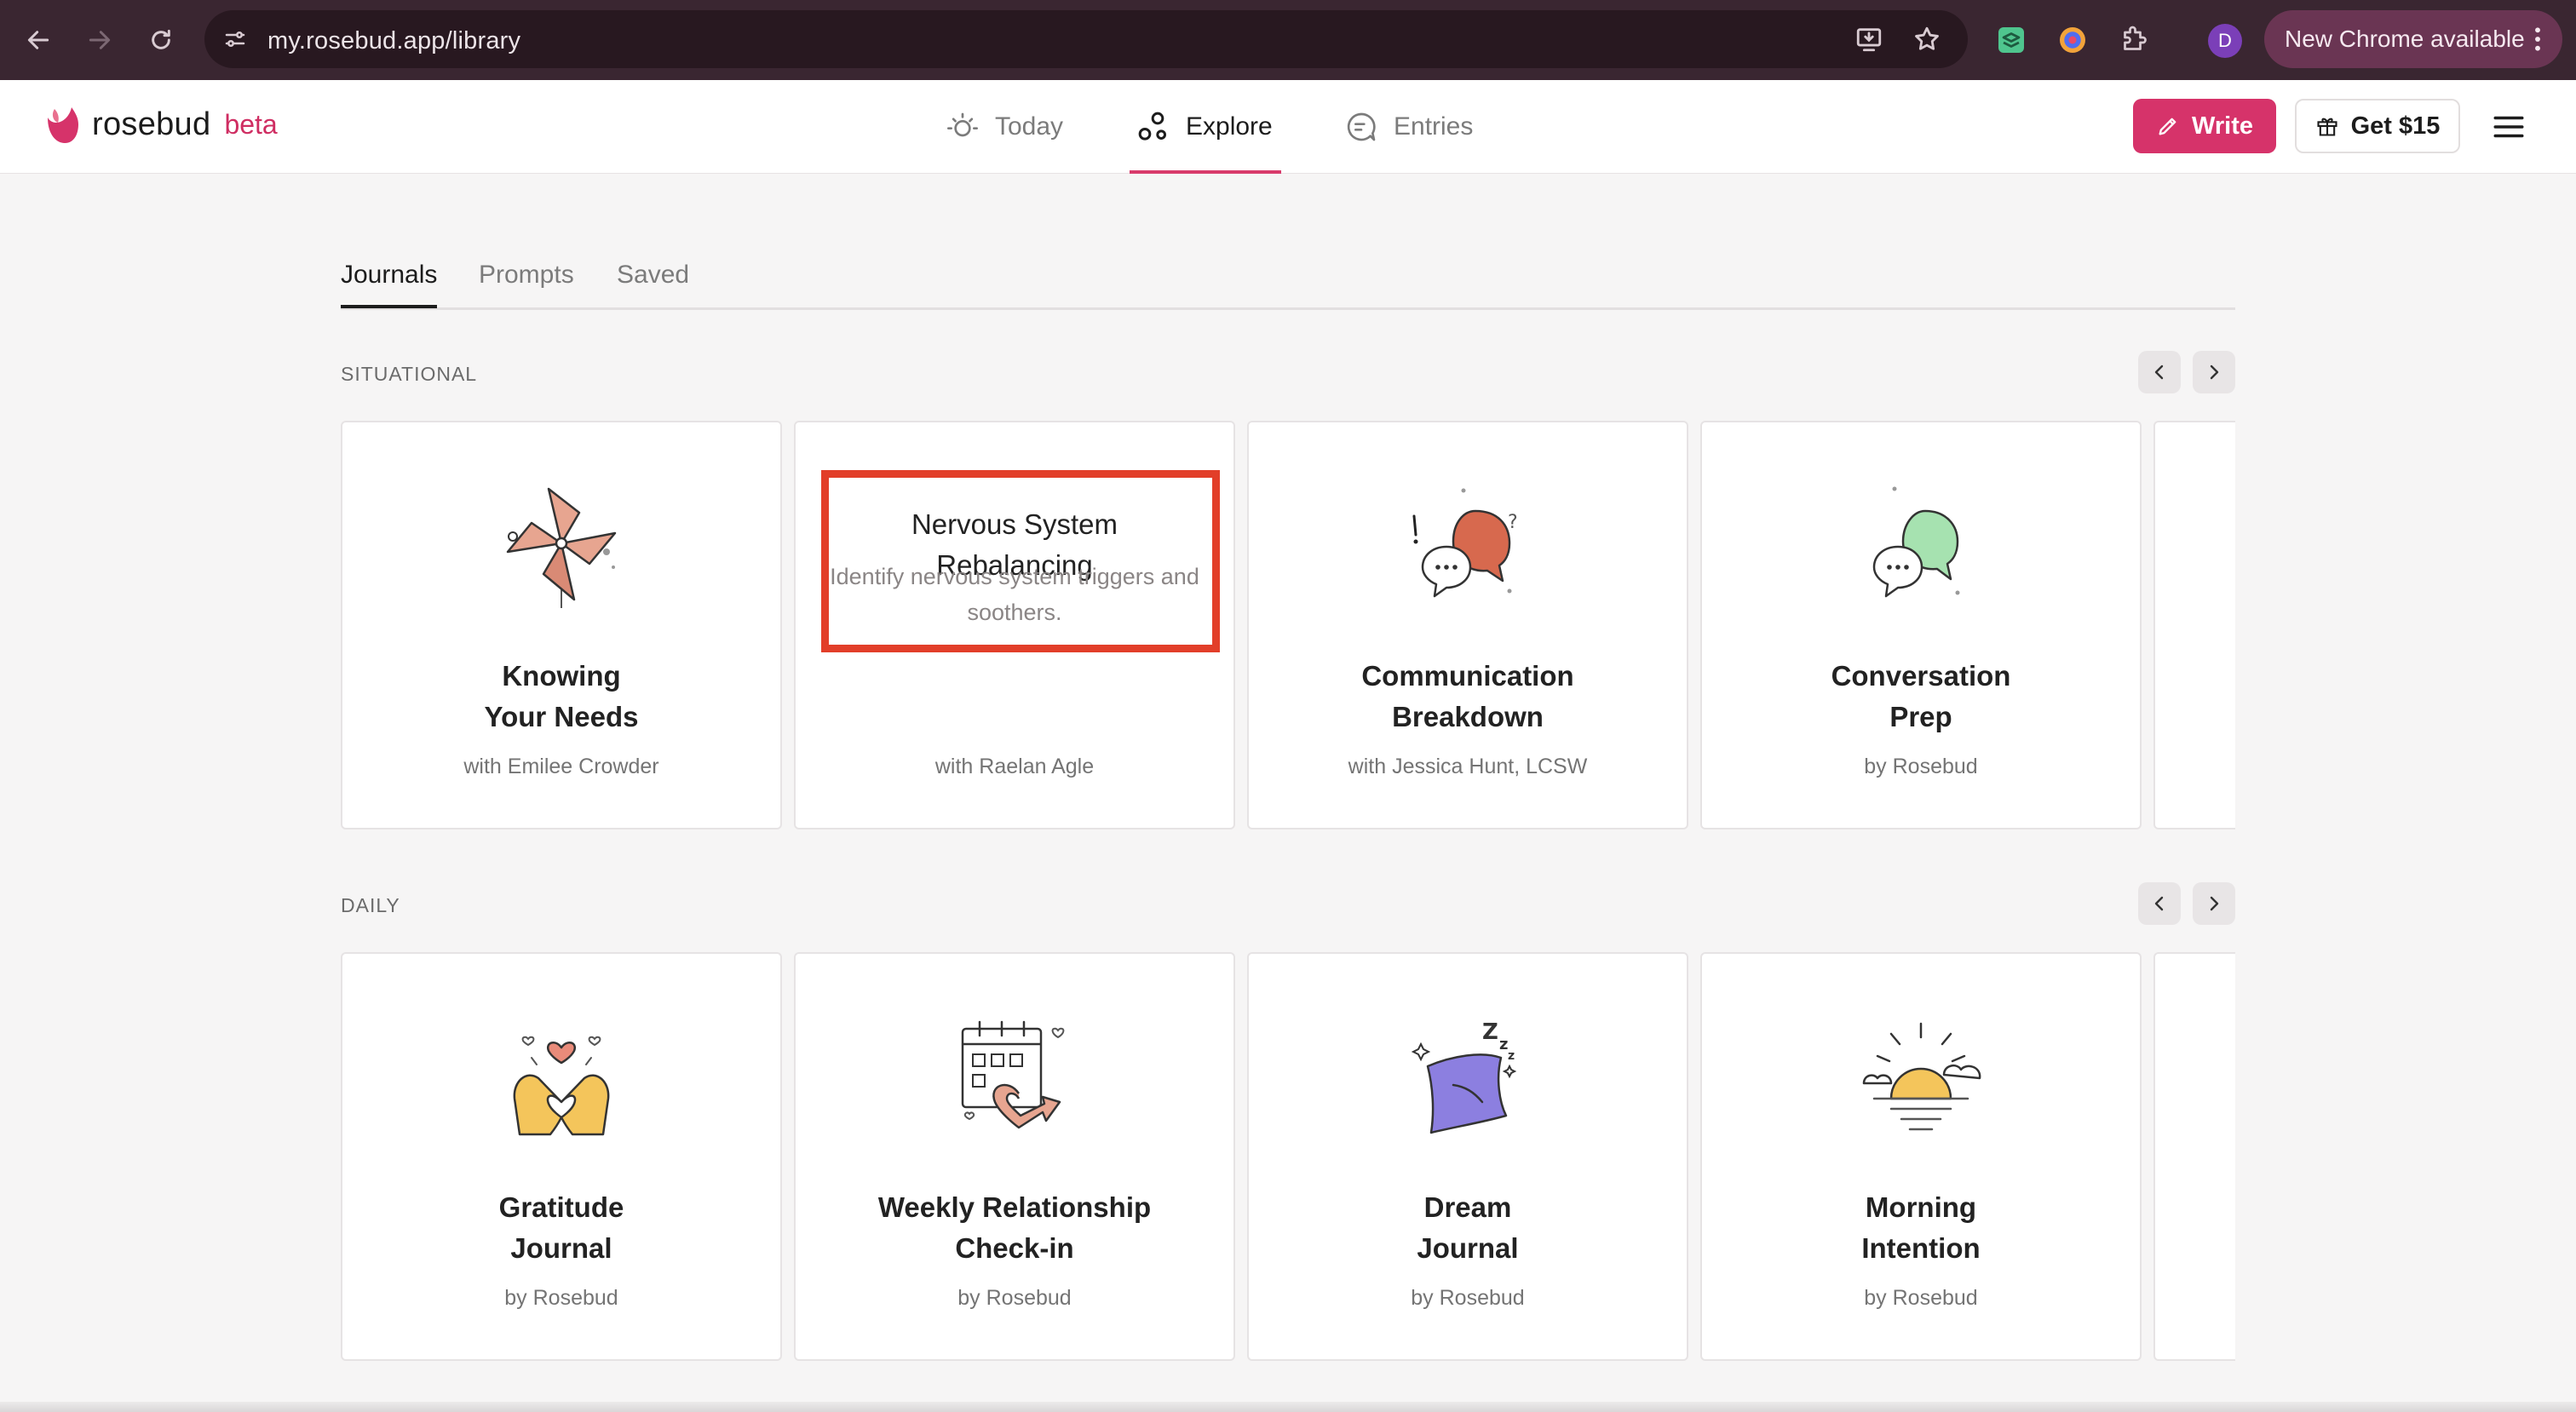 The width and height of the screenshot is (2576, 1412). I want to click on nav-explore-label: Explore, so click(1230, 126).